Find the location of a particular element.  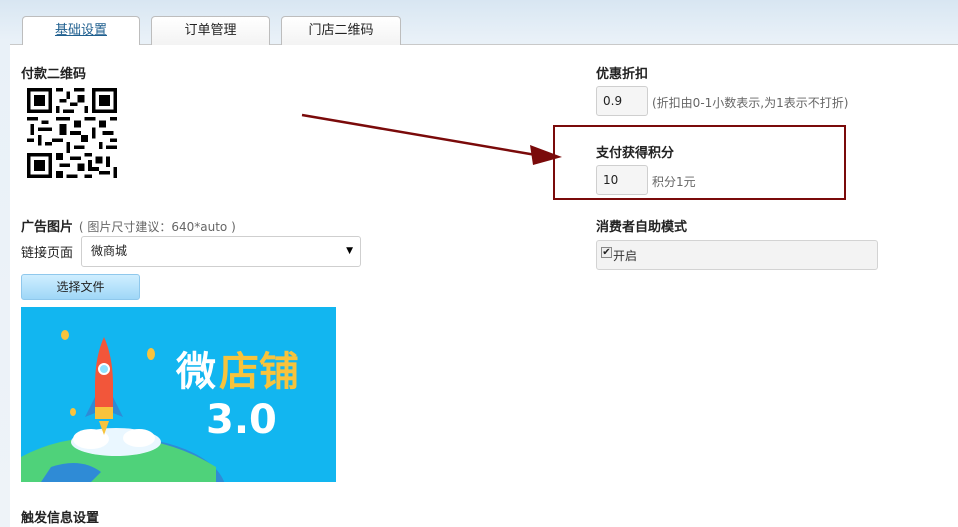

tab-store-qrcode: 门店二维码 is located at coordinates (341, 30).